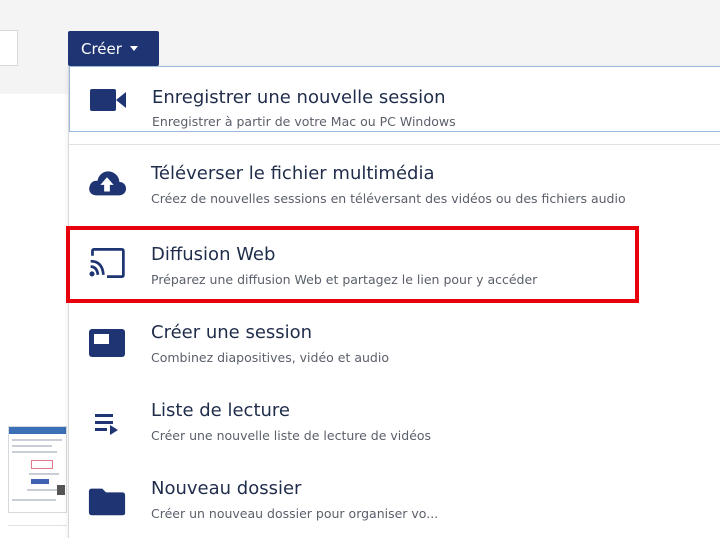 This screenshot has width=720, height=538. Describe the element at coordinates (107, 343) in the screenshot. I see `session-icon` at that location.